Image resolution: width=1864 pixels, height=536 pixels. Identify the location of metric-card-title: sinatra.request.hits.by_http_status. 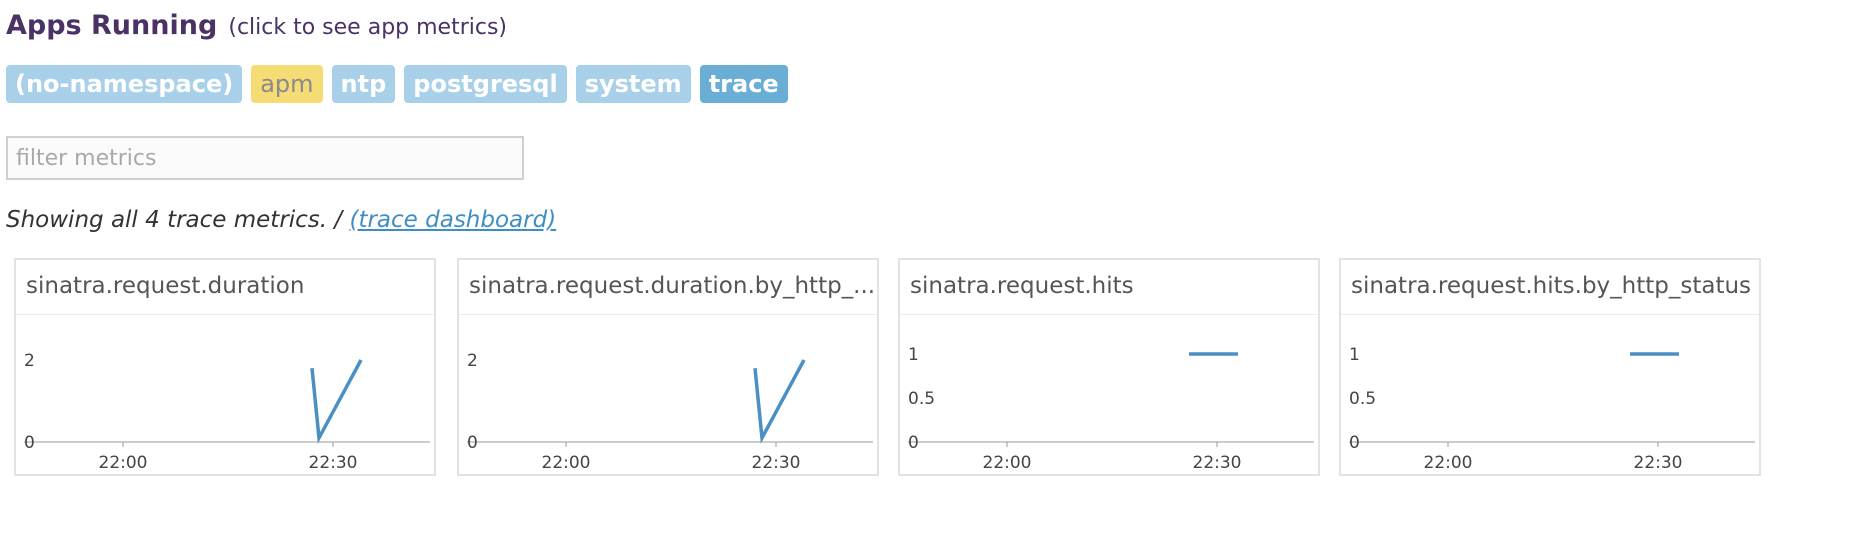
(1550, 287).